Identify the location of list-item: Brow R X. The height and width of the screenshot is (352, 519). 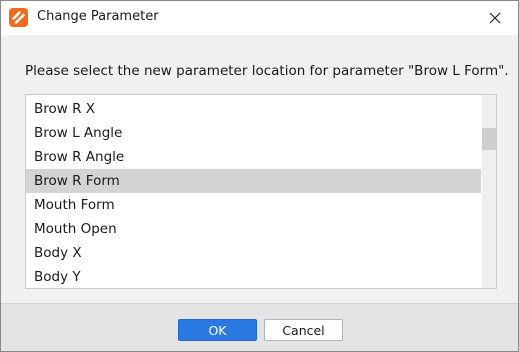
(253, 109).